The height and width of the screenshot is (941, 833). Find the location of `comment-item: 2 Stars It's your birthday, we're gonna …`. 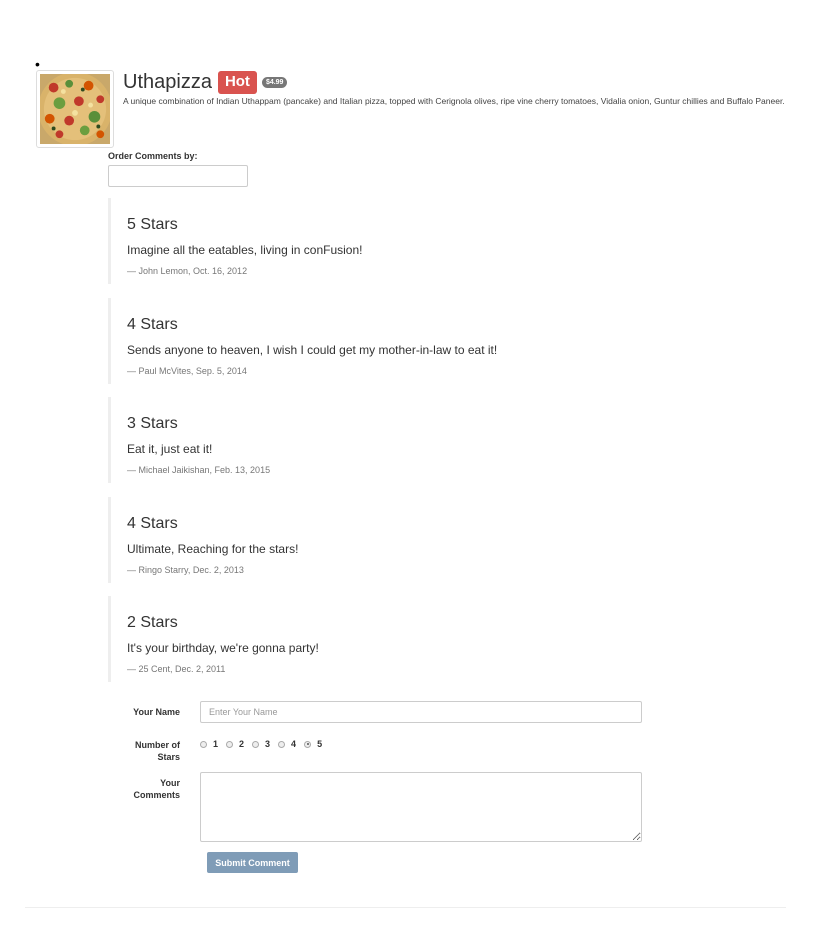

comment-item: 2 Stars It's your birthday, we're gonna … is located at coordinates (408, 639).